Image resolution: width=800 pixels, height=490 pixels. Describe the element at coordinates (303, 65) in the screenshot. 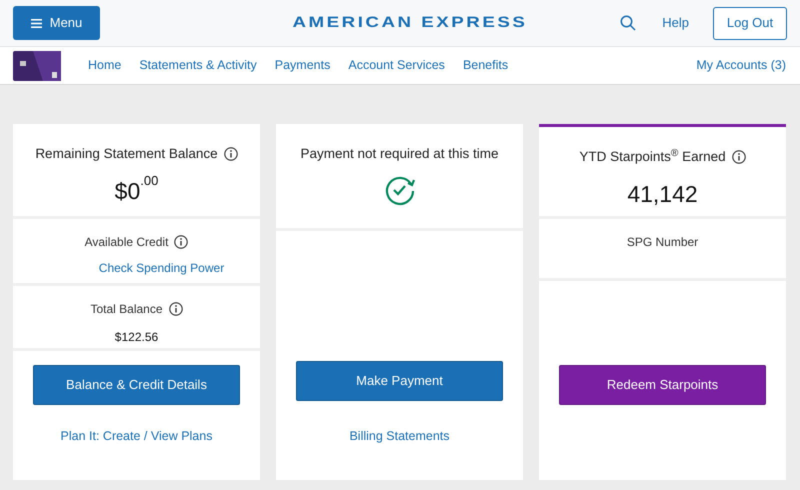

I see `nav-link: Payments` at that location.